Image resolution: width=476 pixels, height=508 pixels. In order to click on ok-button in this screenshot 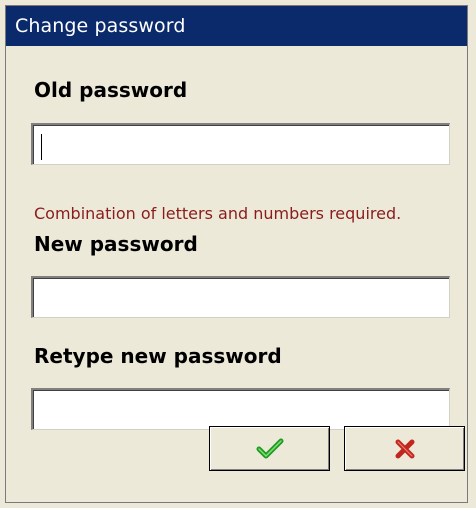, I will do `click(269, 448)`.